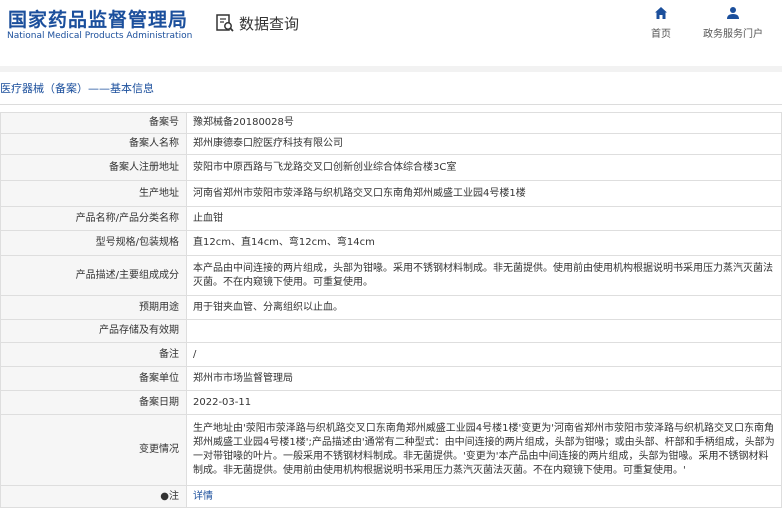 Image resolution: width=782 pixels, height=519 pixels. I want to click on table-row: 备案单位 郑州市市场监督管理局, so click(391, 378).